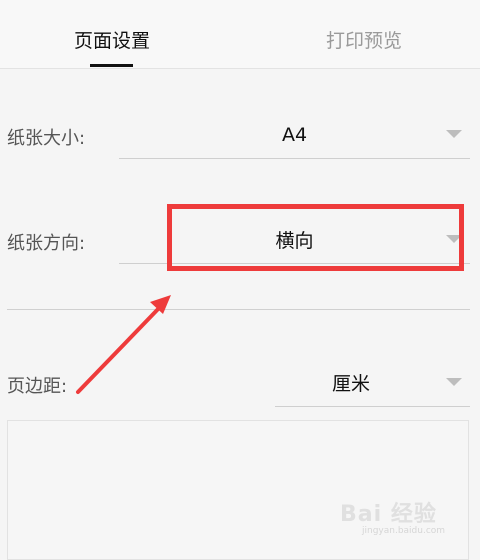 The height and width of the screenshot is (560, 480). What do you see at coordinates (160, 304) in the screenshot?
I see `arrow-head-icon` at bounding box center [160, 304].